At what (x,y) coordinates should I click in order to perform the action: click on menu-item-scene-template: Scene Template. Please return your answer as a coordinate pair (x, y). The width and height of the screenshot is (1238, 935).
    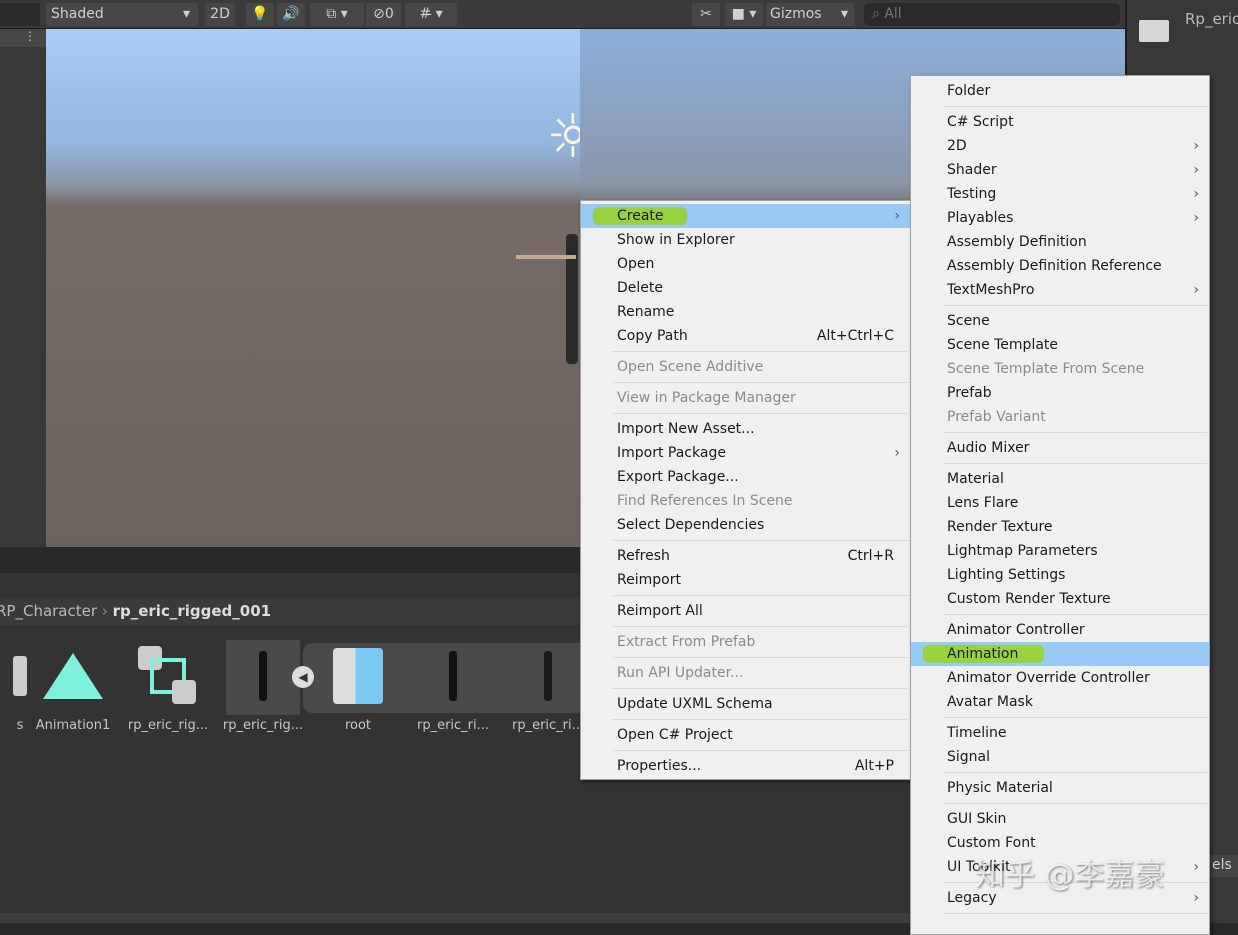
    Looking at the image, I should click on (1060, 345).